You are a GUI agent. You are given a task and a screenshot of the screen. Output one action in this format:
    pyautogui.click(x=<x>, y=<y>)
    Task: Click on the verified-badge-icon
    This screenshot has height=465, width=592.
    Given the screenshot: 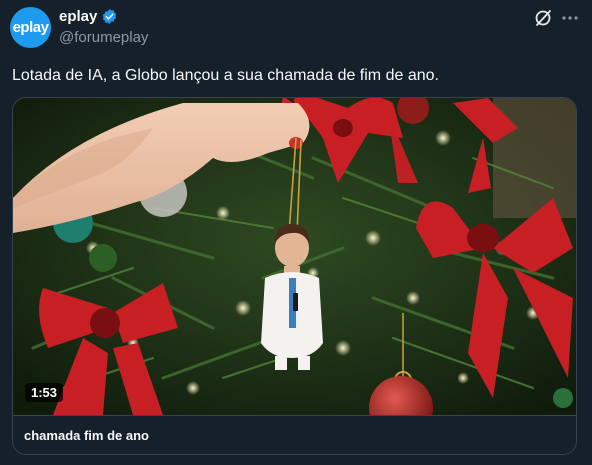 What is the action you would take?
    pyautogui.click(x=110, y=16)
    